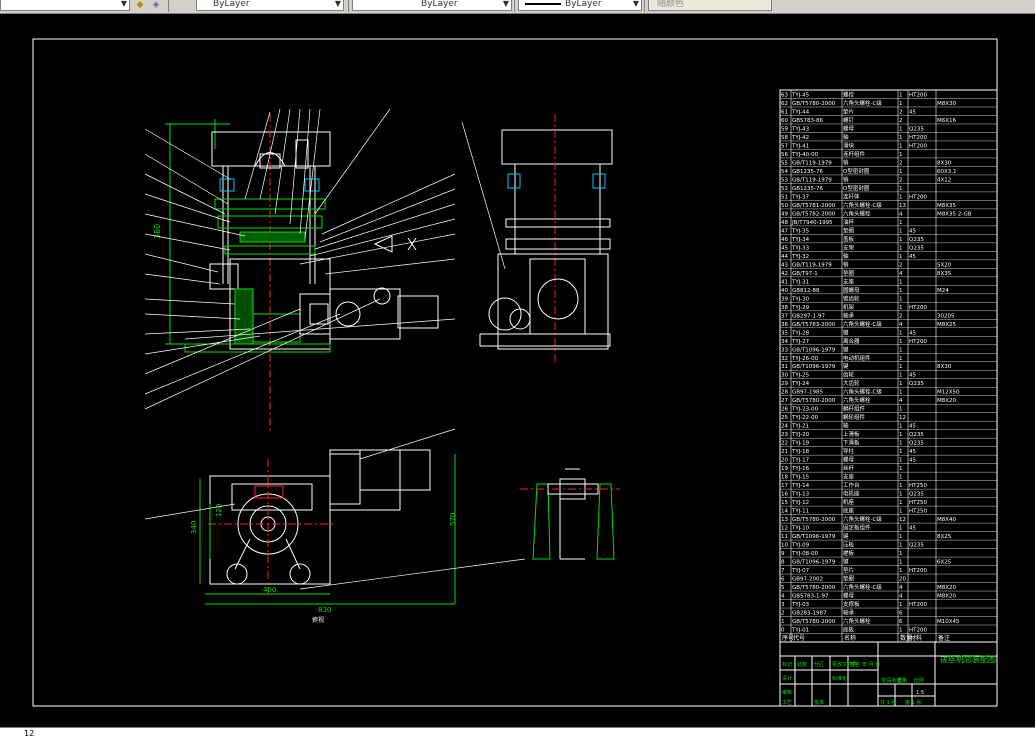 This screenshot has height=741, width=1035. What do you see at coordinates (783, 571) in the screenshot?
I see `bom-cell: 7` at bounding box center [783, 571].